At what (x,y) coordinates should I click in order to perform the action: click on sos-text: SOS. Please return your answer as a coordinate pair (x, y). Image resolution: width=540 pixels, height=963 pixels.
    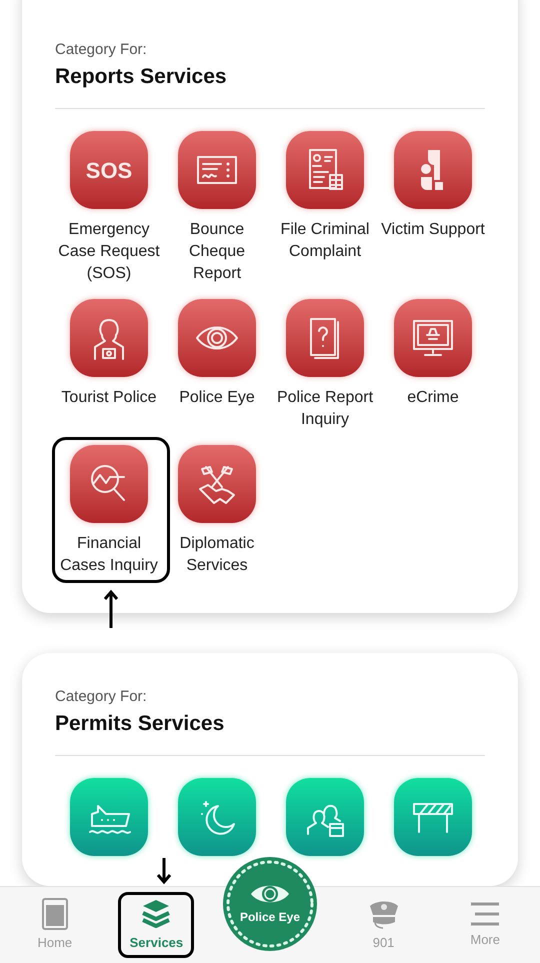
    Looking at the image, I should click on (109, 170).